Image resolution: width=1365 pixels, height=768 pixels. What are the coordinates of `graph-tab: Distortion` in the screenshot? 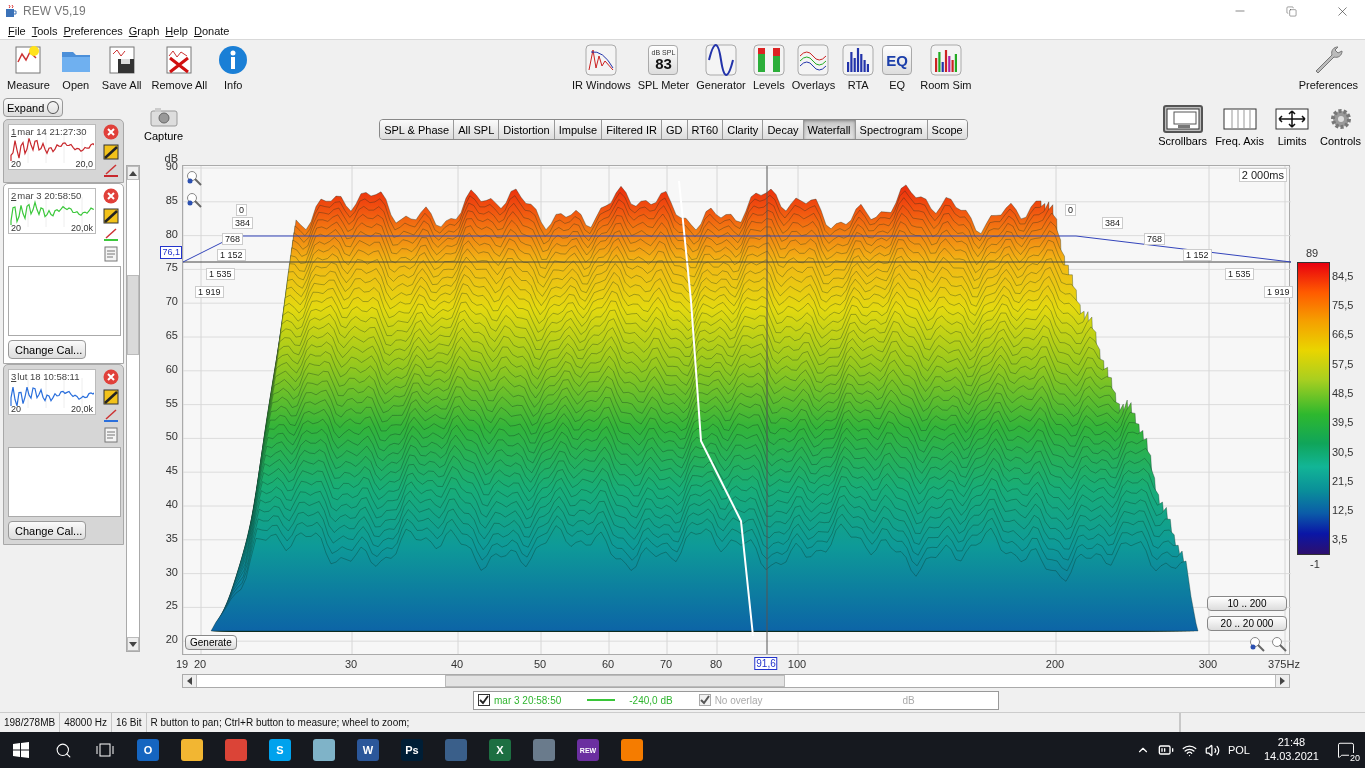 It's located at (527, 129).